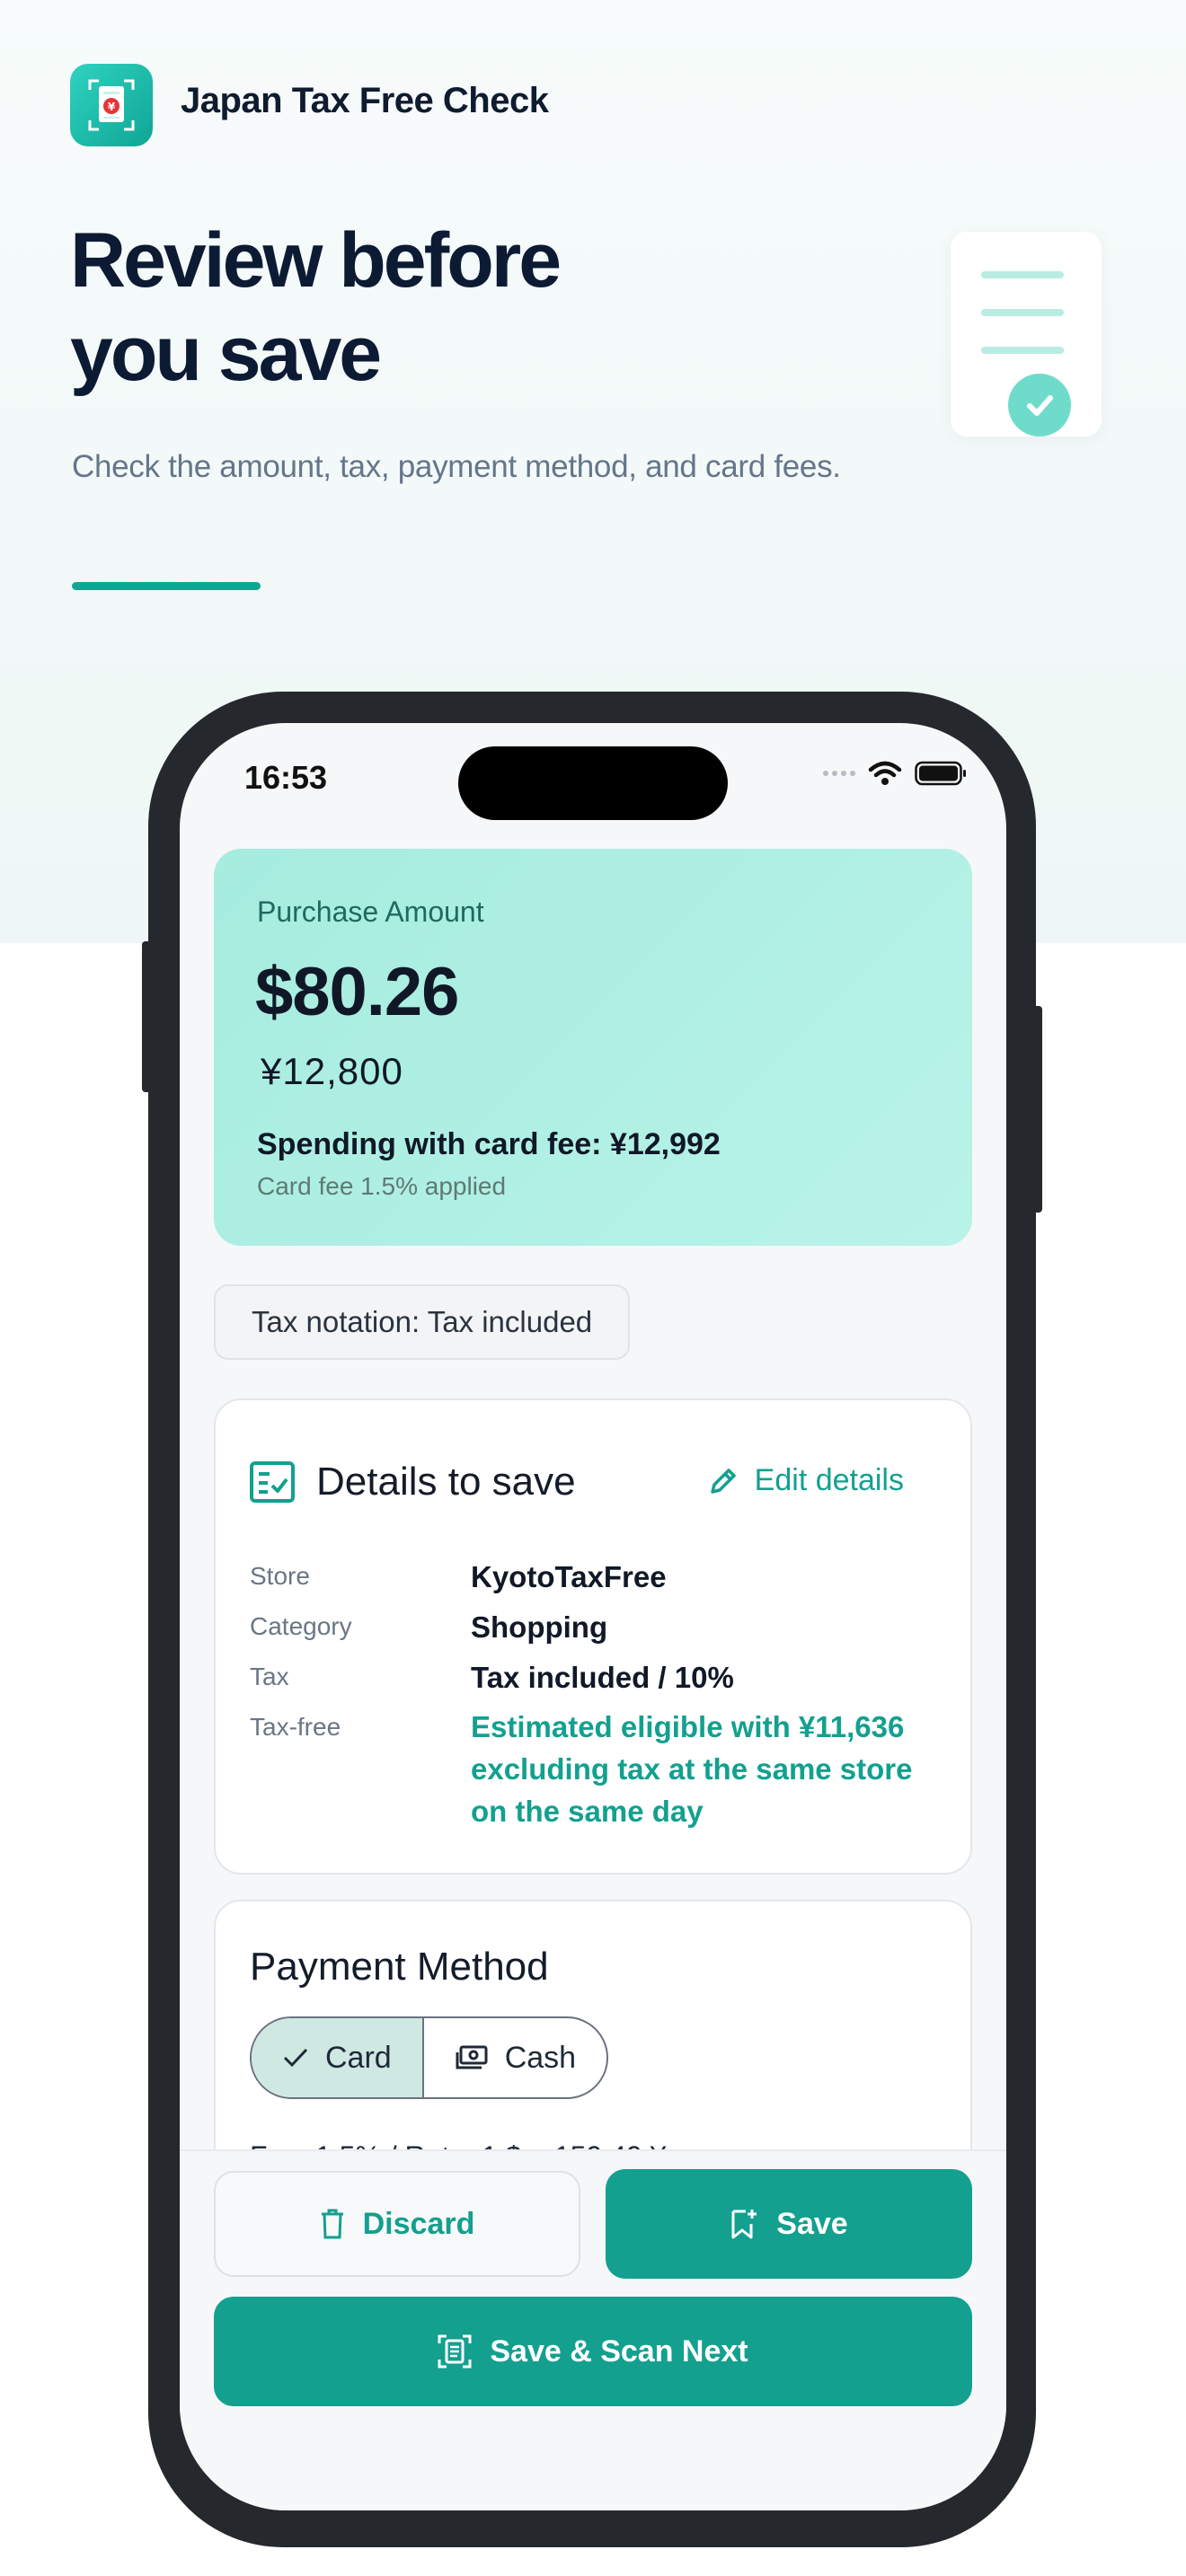  What do you see at coordinates (885, 773) in the screenshot?
I see `wifi-icon` at bounding box center [885, 773].